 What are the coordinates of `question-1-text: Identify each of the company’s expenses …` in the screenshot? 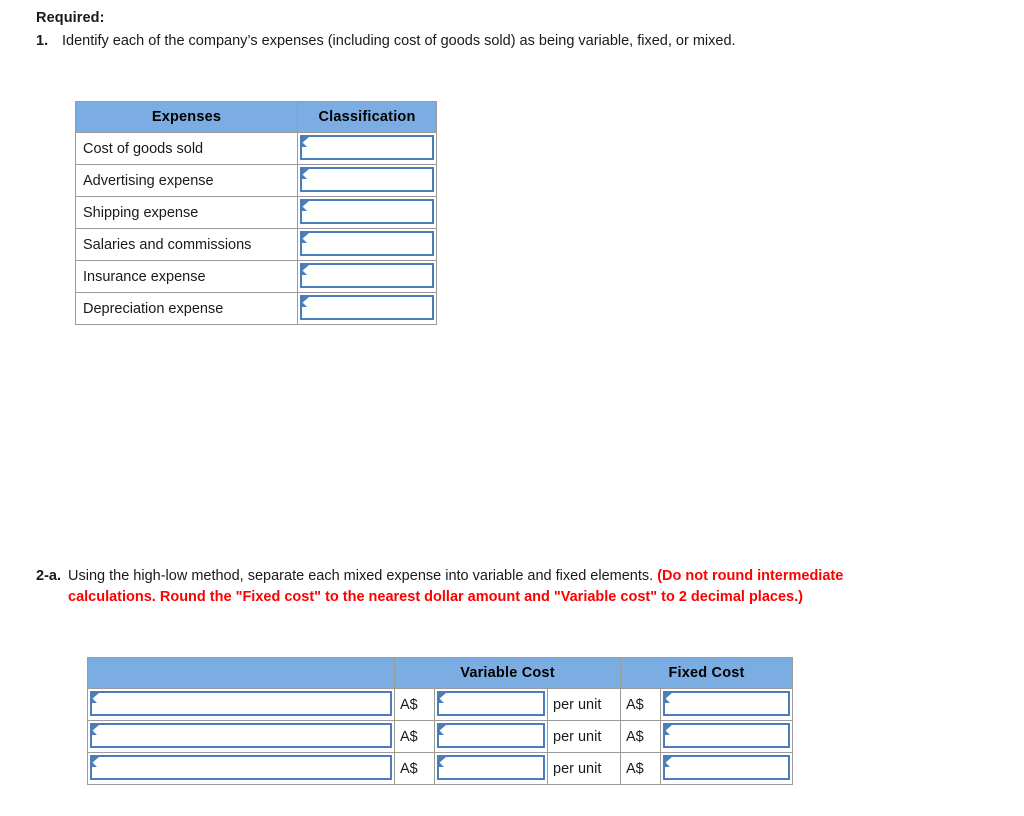 It's located at (399, 41).